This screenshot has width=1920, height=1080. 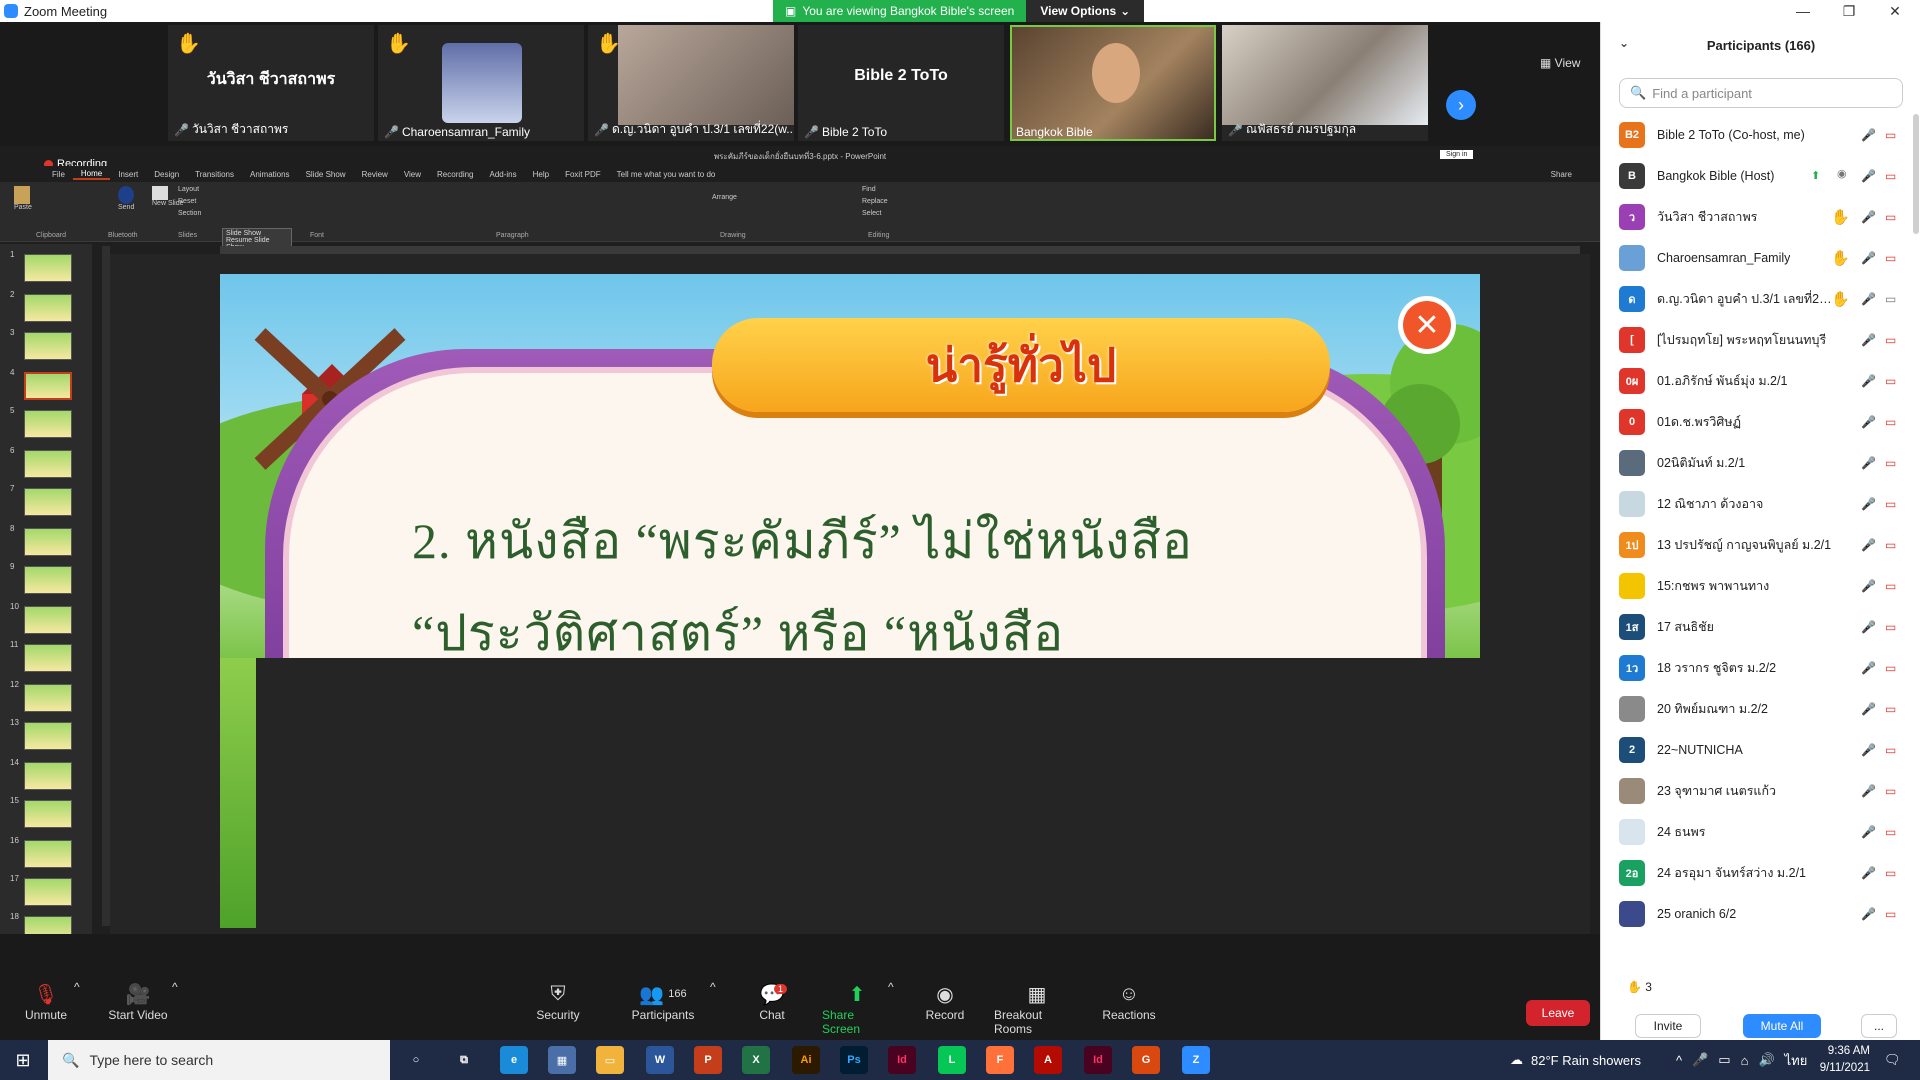 I want to click on replace-button: Replace, so click(x=875, y=201).